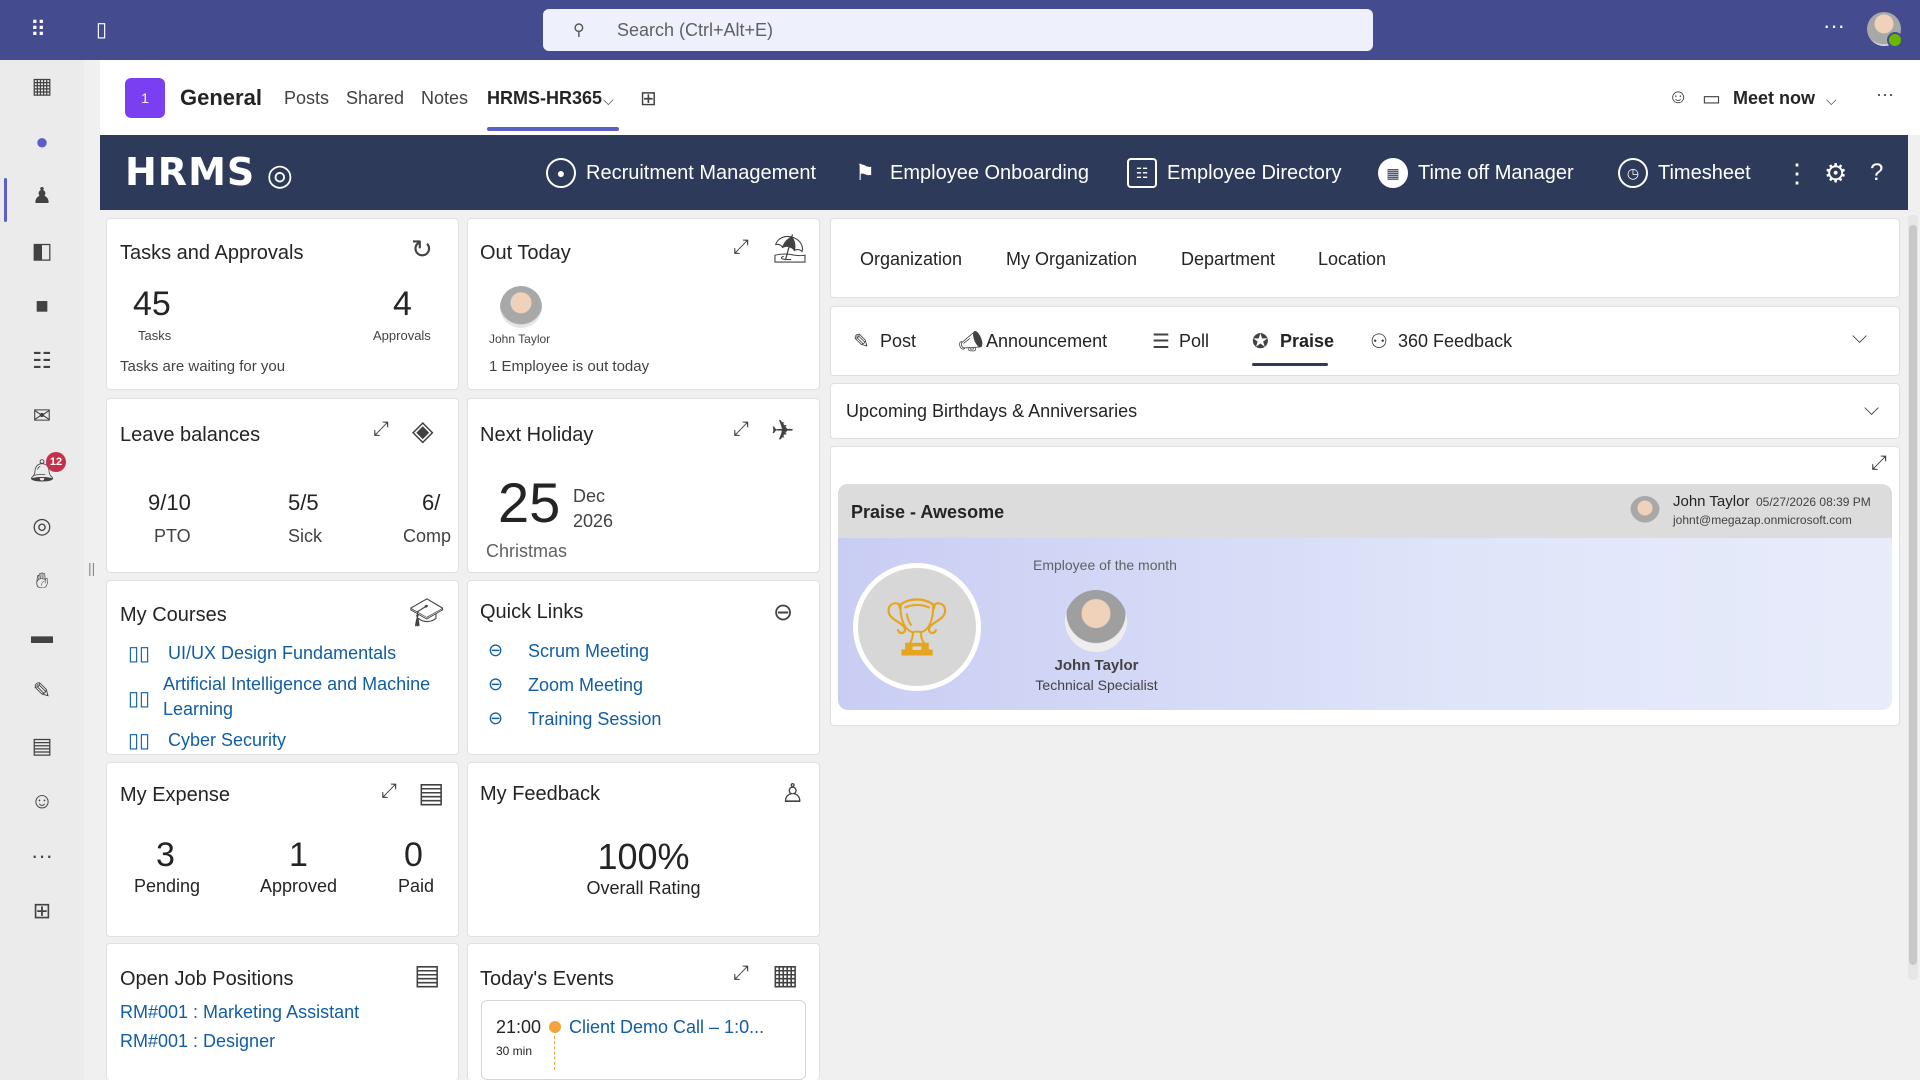 Image resolution: width=1920 pixels, height=1080 pixels. I want to click on expense-pending-value: 3, so click(165, 855).